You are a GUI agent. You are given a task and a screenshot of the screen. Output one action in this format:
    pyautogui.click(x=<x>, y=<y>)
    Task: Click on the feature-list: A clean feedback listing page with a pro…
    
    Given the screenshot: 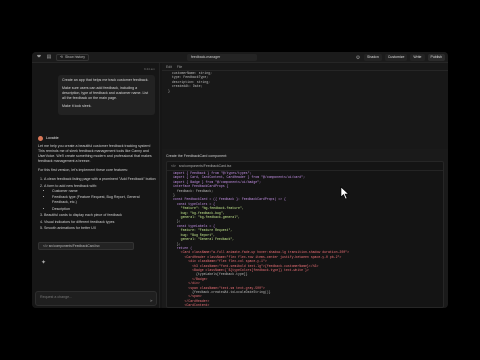 What is the action you would take?
    pyautogui.click(x=100, y=204)
    